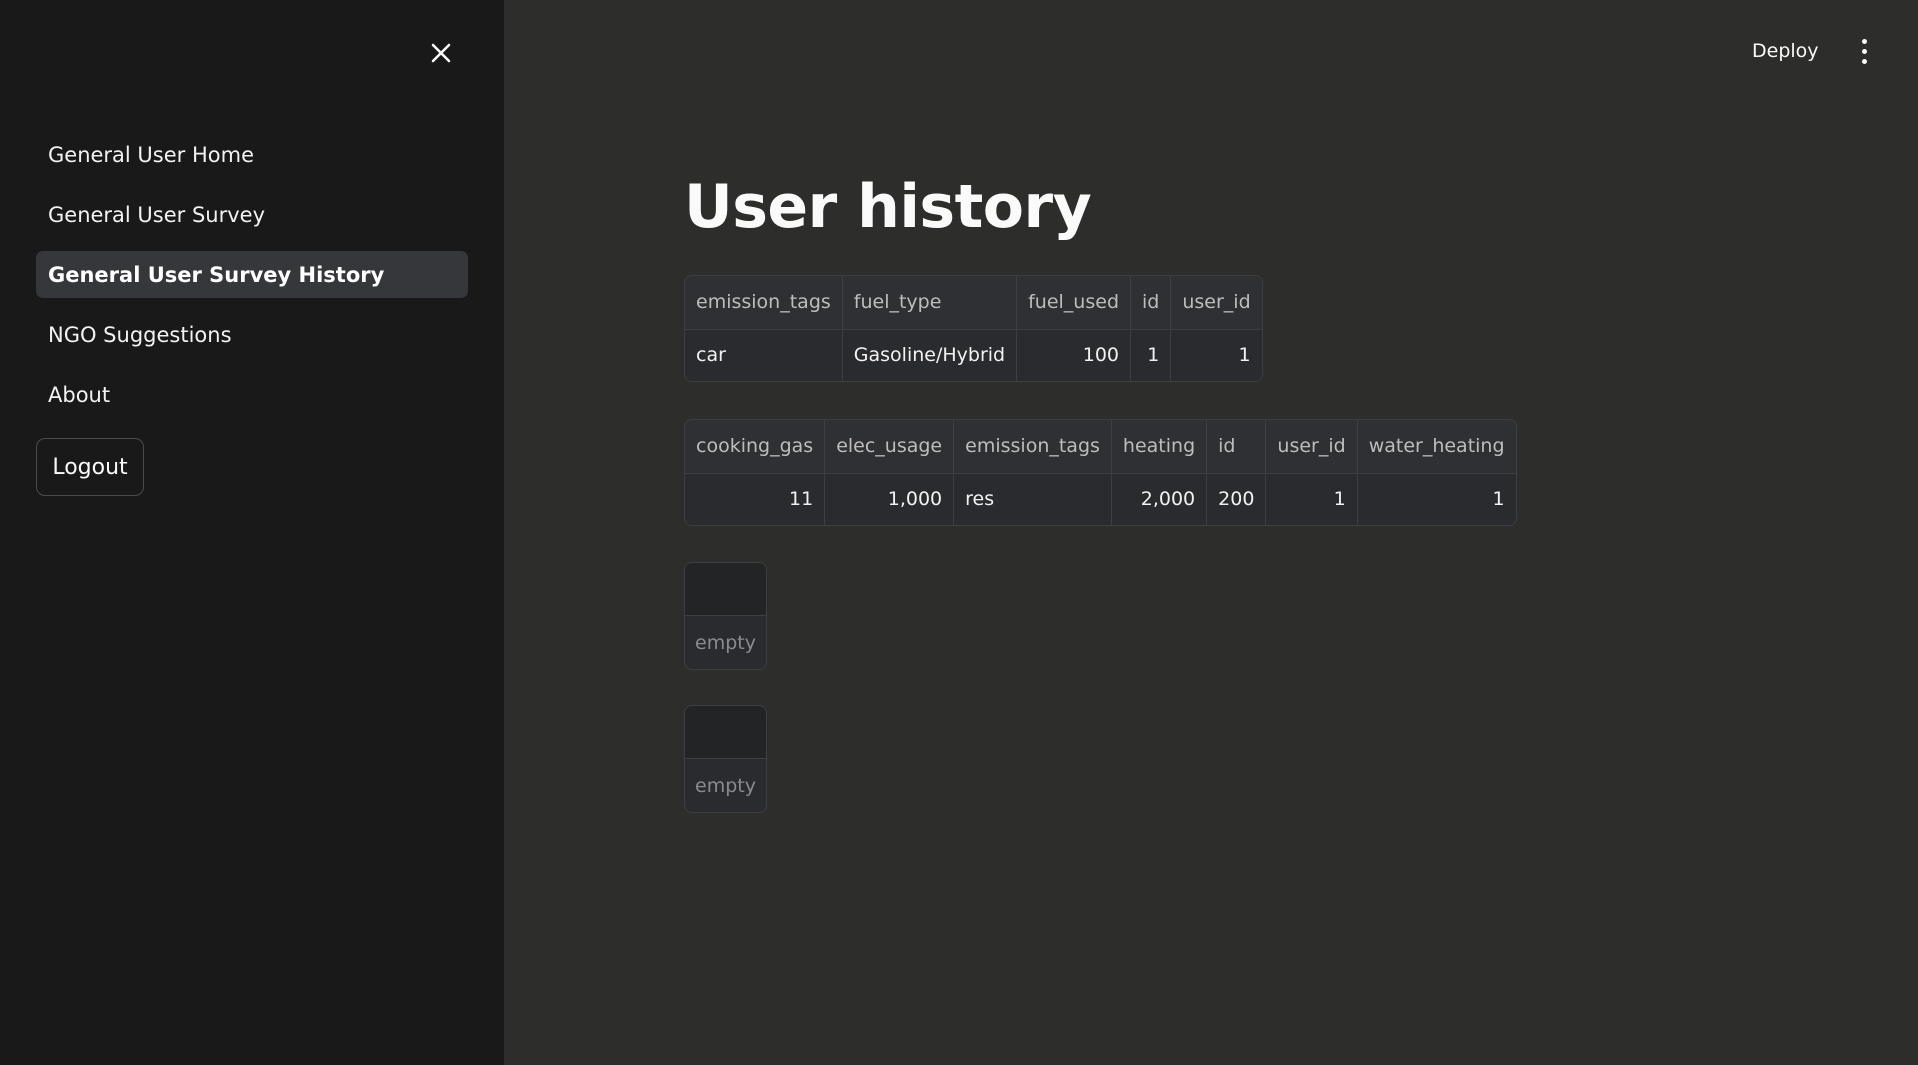 This screenshot has height=1065, width=1918. I want to click on close-icon, so click(441, 53).